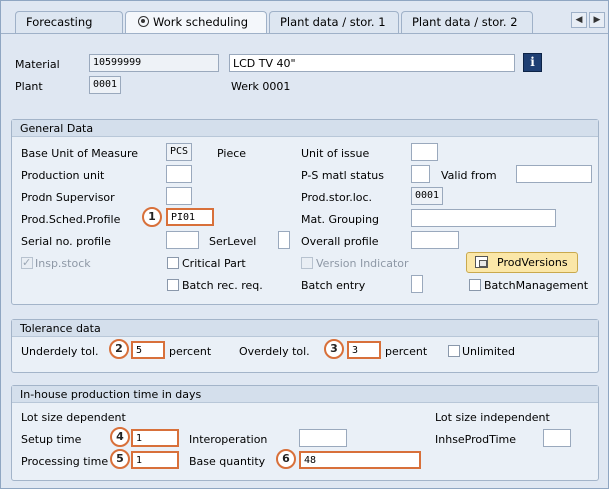 The height and width of the screenshot is (489, 609). Describe the element at coordinates (481, 262) in the screenshot. I see `versions-icon` at that location.